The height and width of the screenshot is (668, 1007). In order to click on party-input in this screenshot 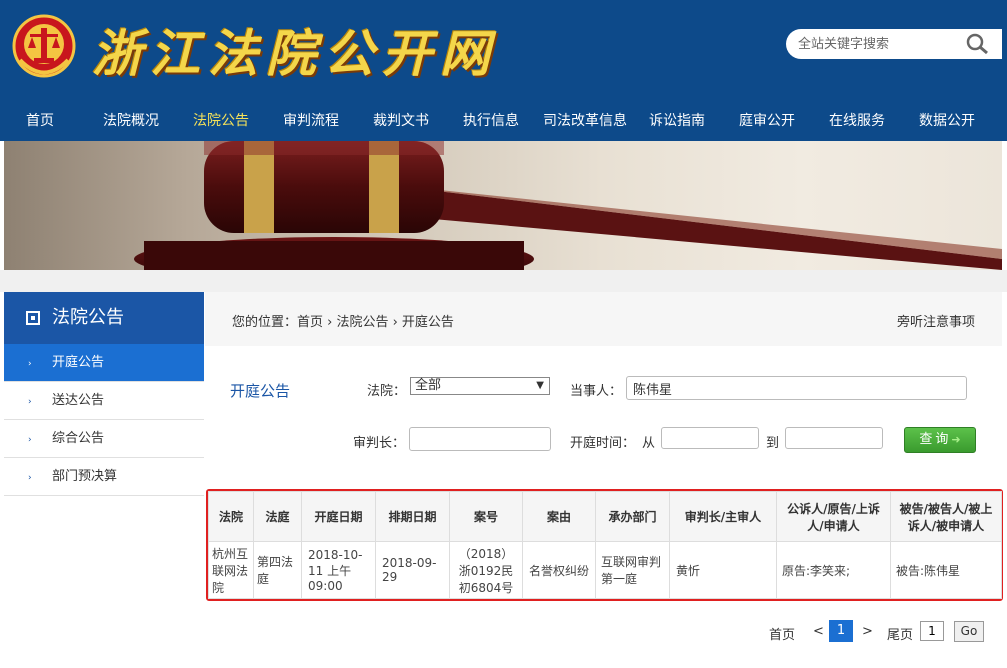, I will do `click(796, 388)`.